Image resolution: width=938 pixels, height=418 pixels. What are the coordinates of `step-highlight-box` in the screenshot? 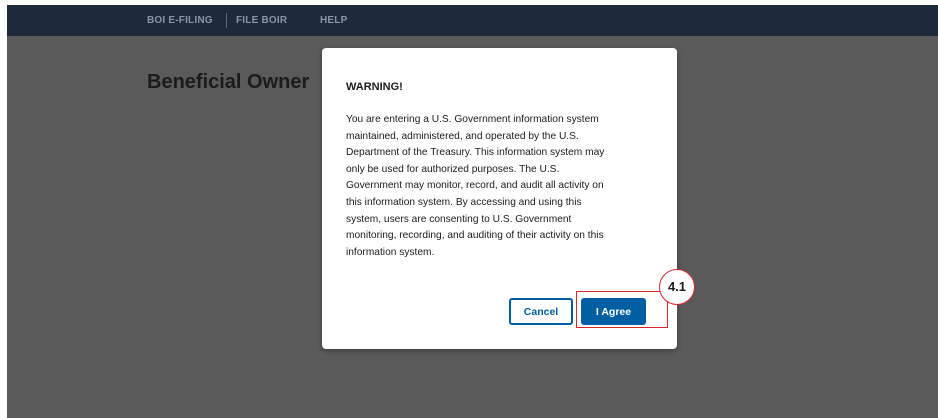 It's located at (622, 309).